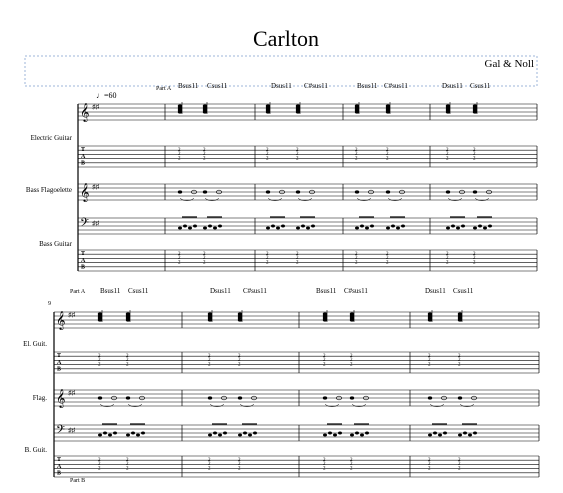 The image size is (563, 493). I want to click on instrument-label: El. Guit., so click(35, 344).